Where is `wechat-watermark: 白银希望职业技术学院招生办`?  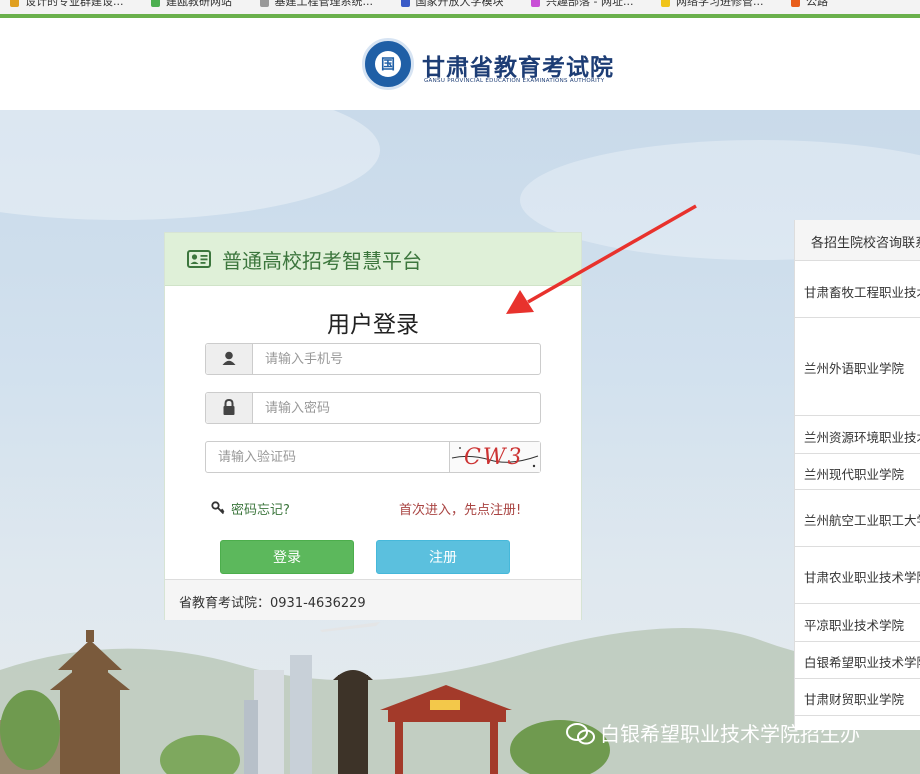
wechat-watermark: 白银希望职业技术学院招生办 is located at coordinates (730, 734).